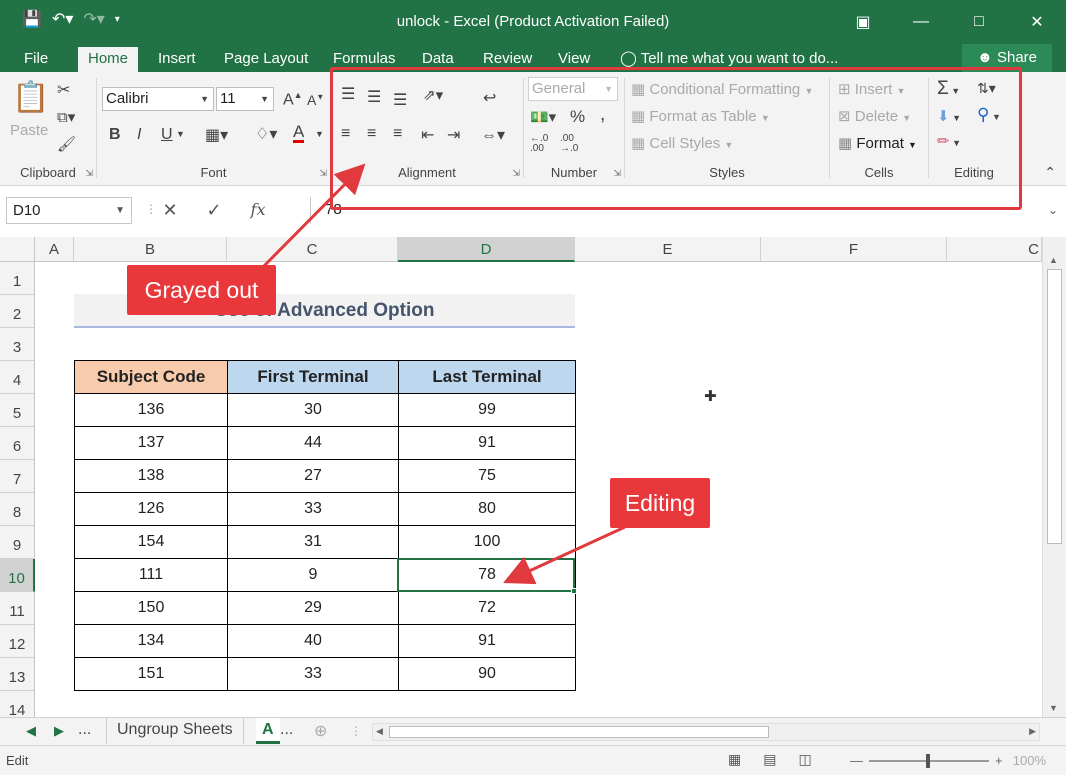 Image resolution: width=1066 pixels, height=775 pixels. Describe the element at coordinates (487, 410) in the screenshot. I see `table-cell: 99` at that location.